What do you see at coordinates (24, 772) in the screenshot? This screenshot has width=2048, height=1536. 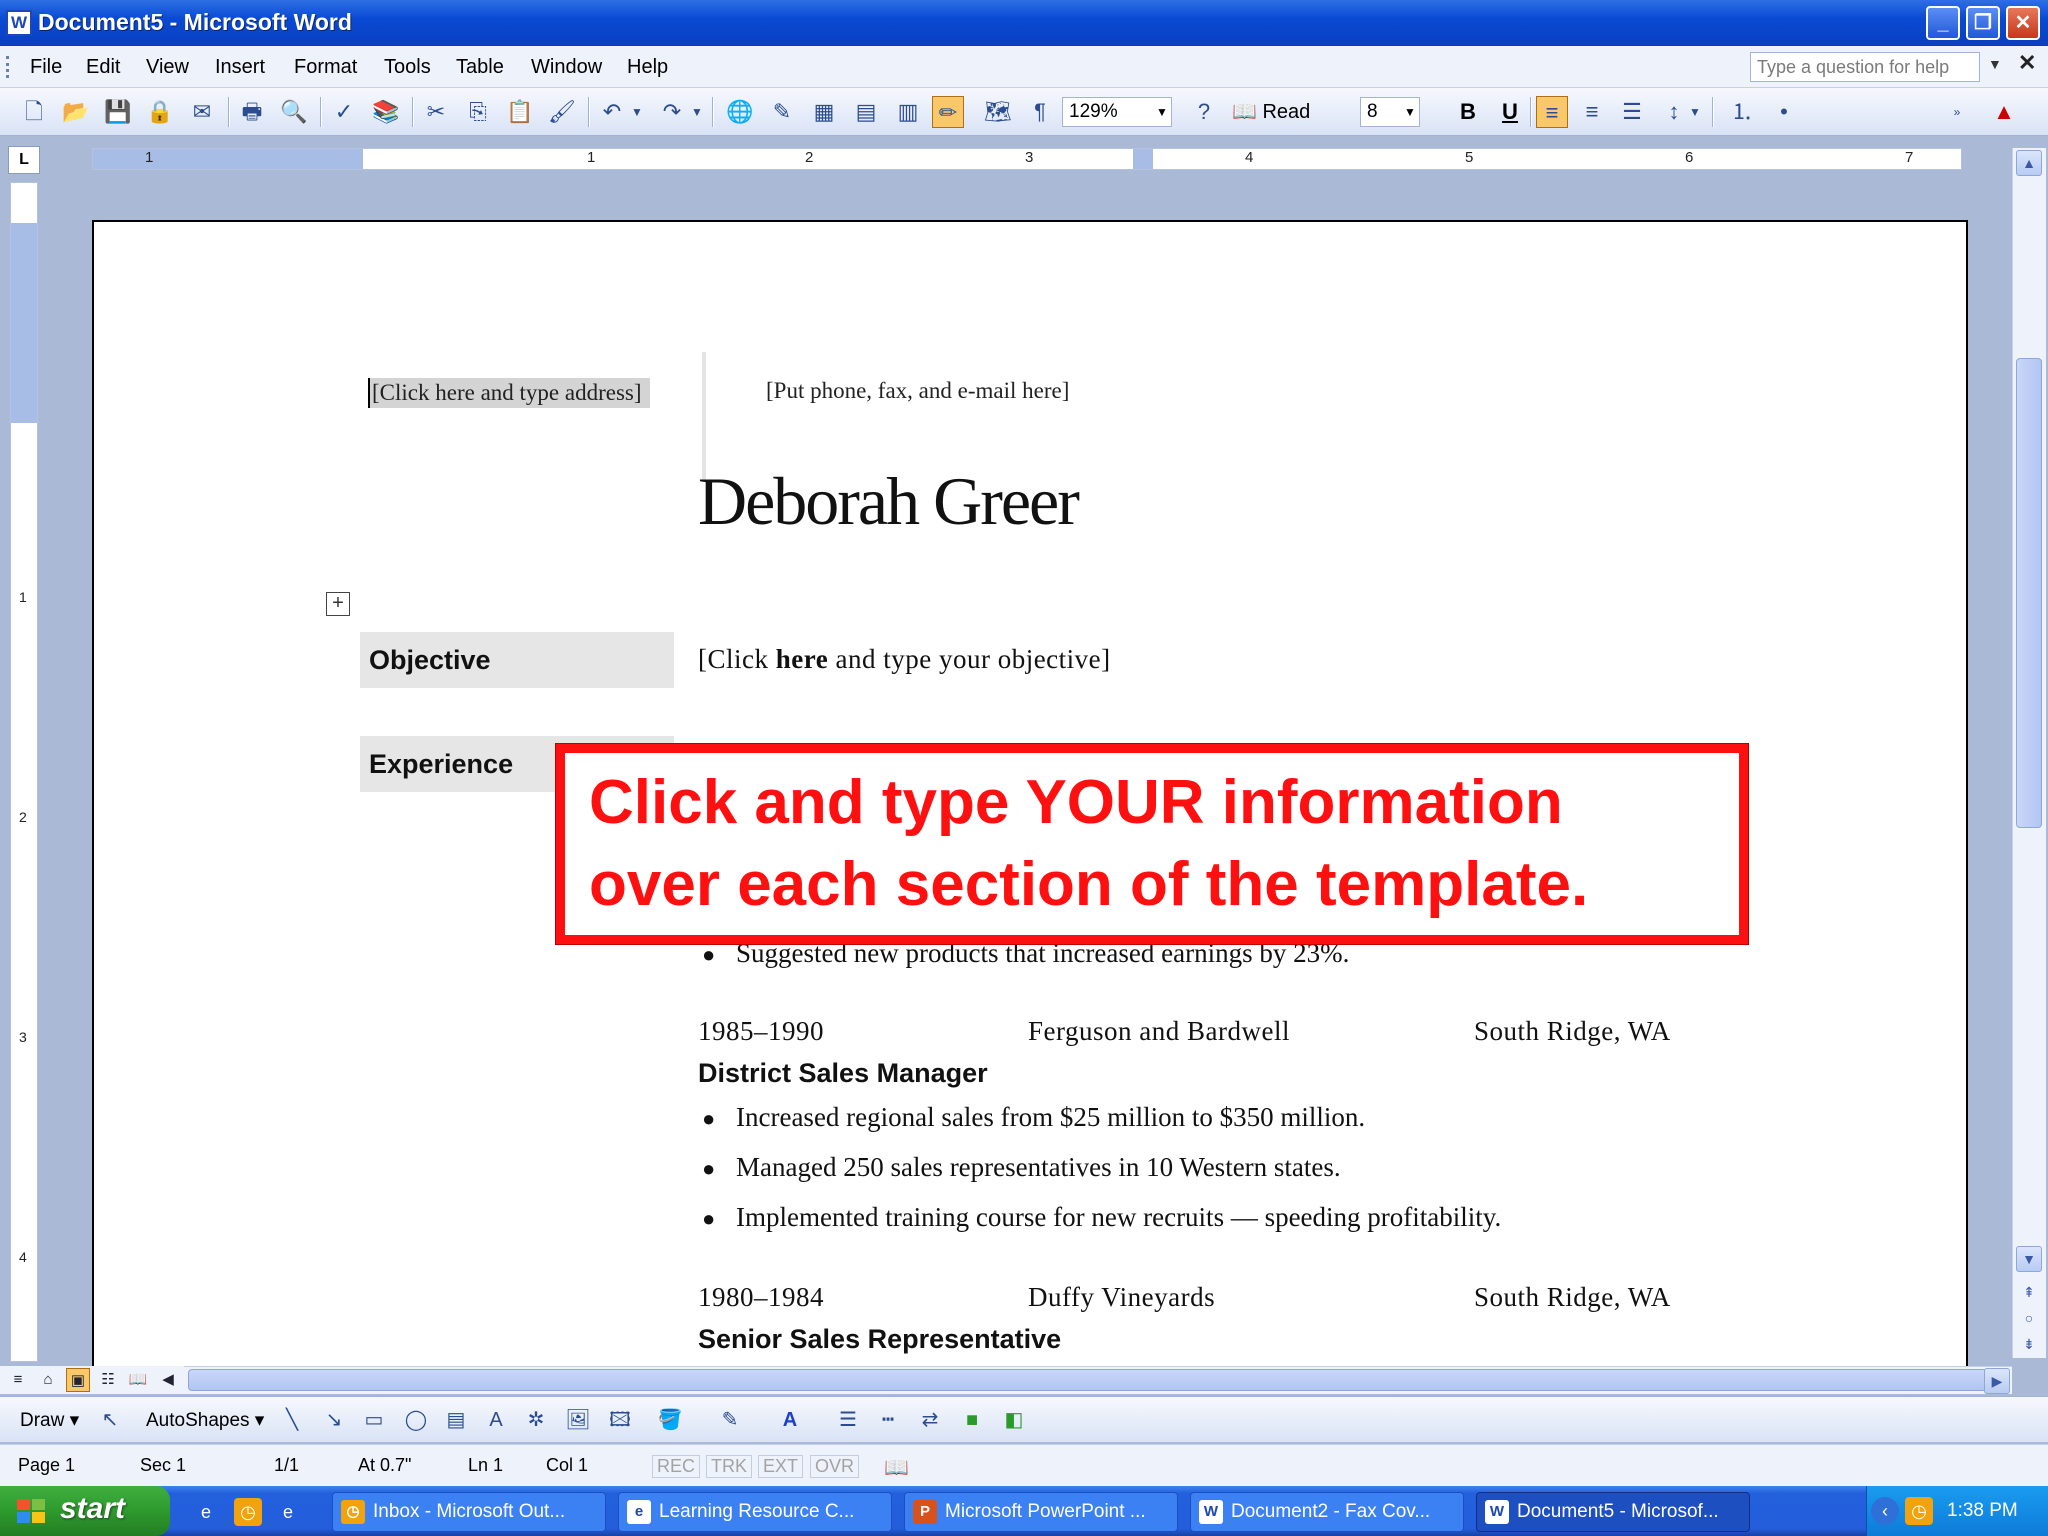 I see `vertical-ruler: 1 2 3 4` at bounding box center [24, 772].